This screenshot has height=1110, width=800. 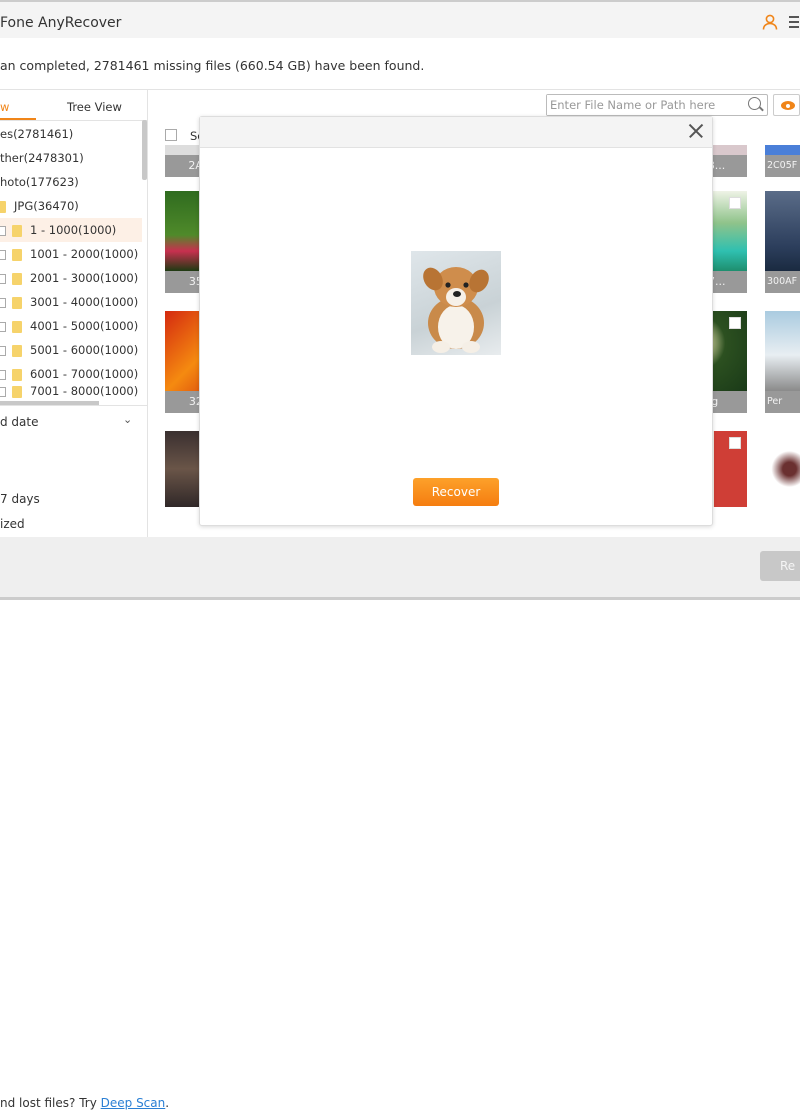 What do you see at coordinates (84, 374) in the screenshot?
I see `tree-item-label: 6001 - 7000(1000)` at bounding box center [84, 374].